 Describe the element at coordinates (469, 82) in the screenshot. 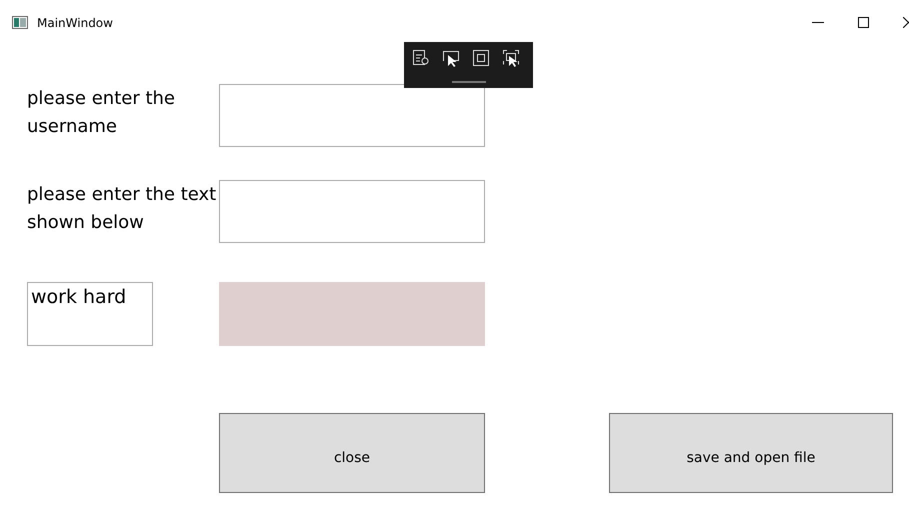

I see `drag-handle` at that location.